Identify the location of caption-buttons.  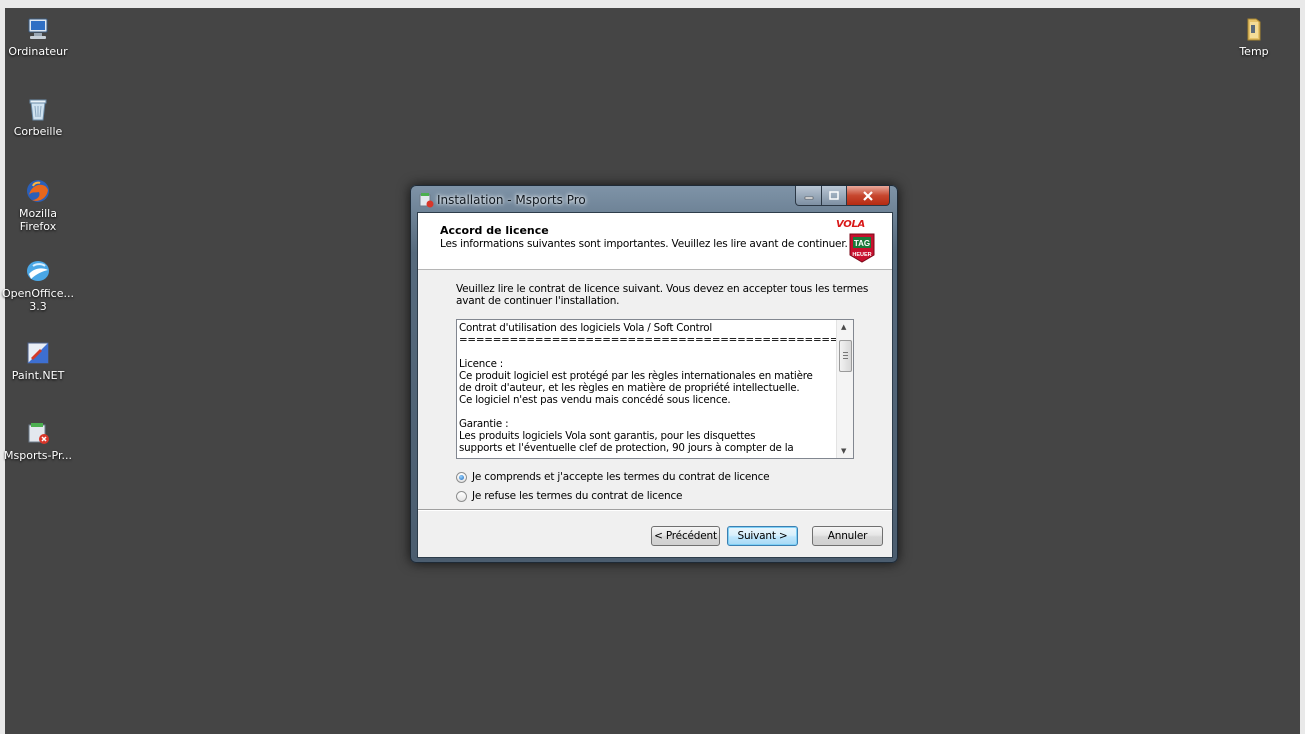
(842, 196).